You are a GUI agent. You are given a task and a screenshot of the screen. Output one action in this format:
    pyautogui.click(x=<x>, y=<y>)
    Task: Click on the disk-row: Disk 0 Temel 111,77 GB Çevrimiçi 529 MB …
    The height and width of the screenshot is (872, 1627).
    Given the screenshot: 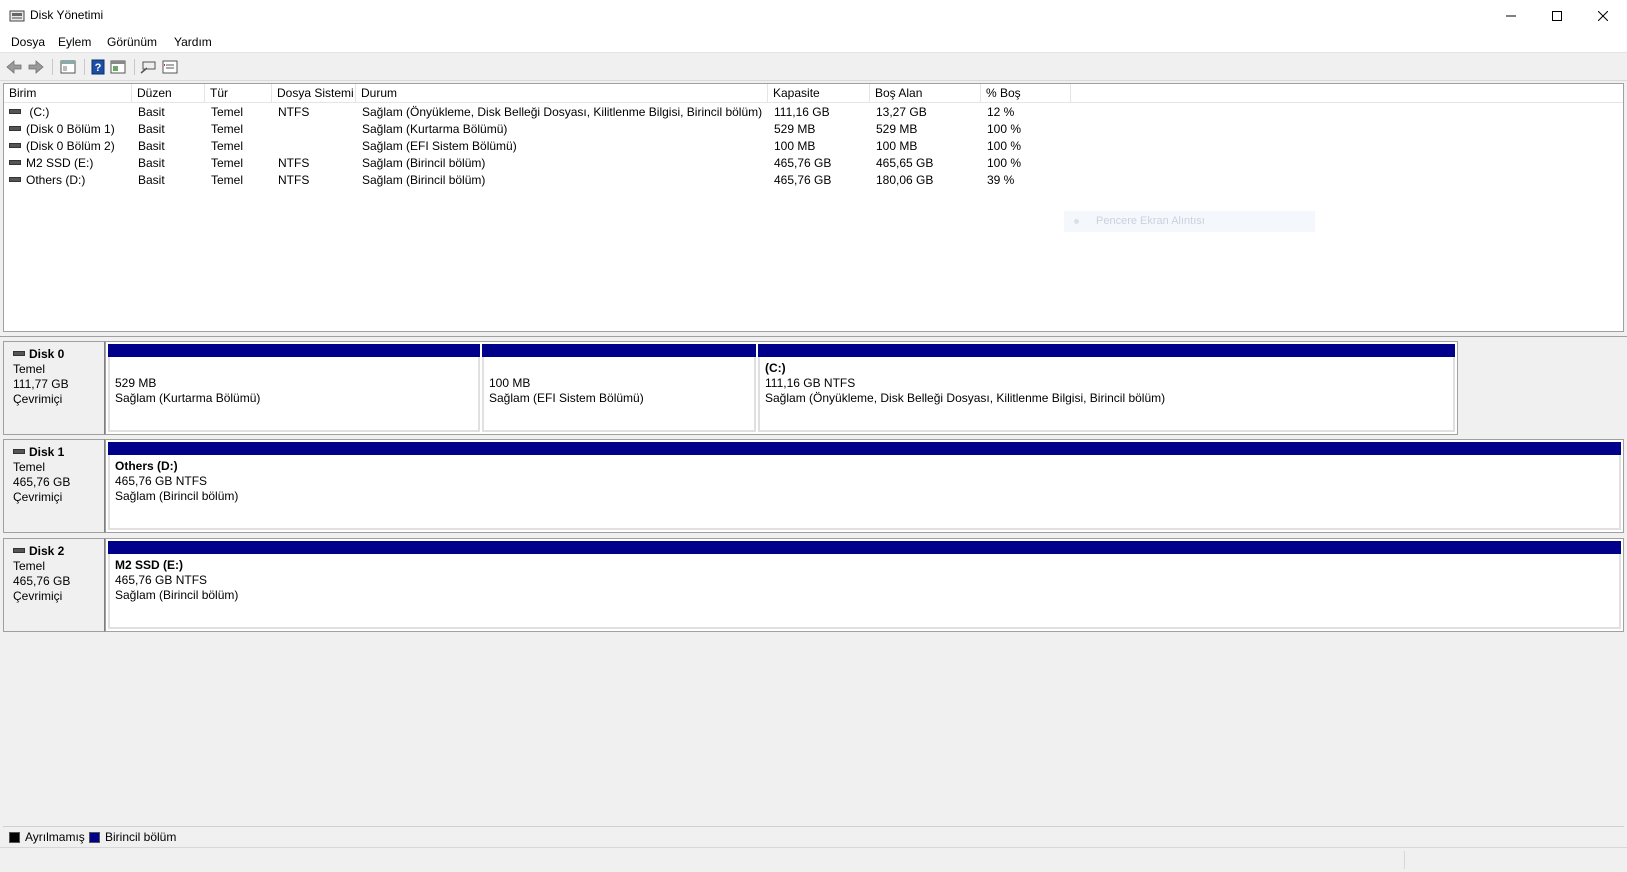 What is the action you would take?
    pyautogui.click(x=813, y=388)
    